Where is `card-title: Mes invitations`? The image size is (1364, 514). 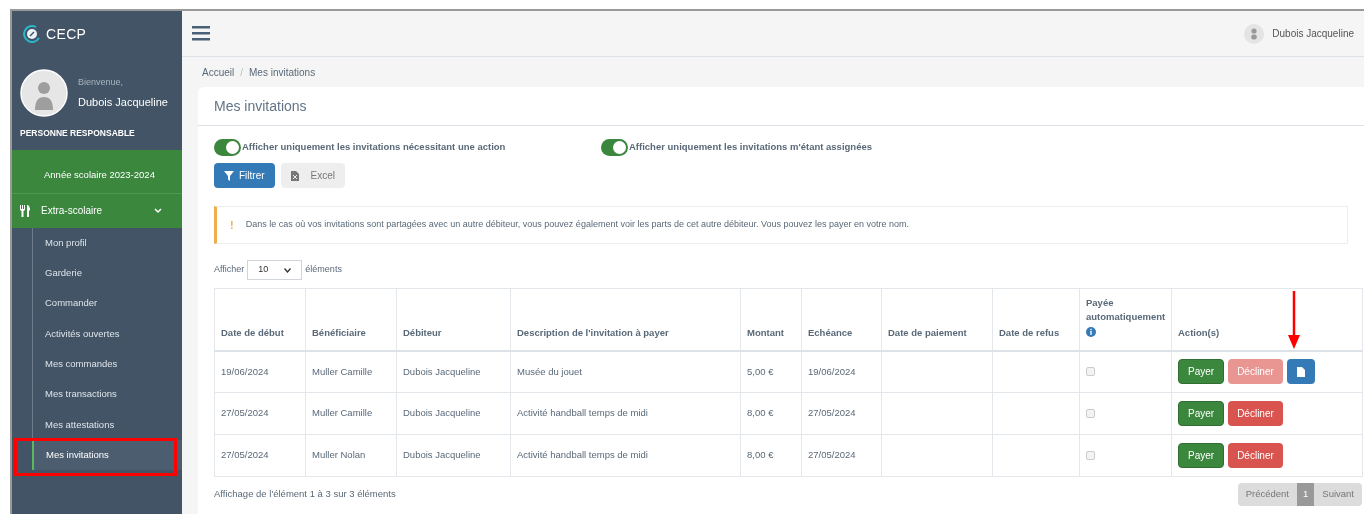
card-title: Mes invitations is located at coordinates (781, 106).